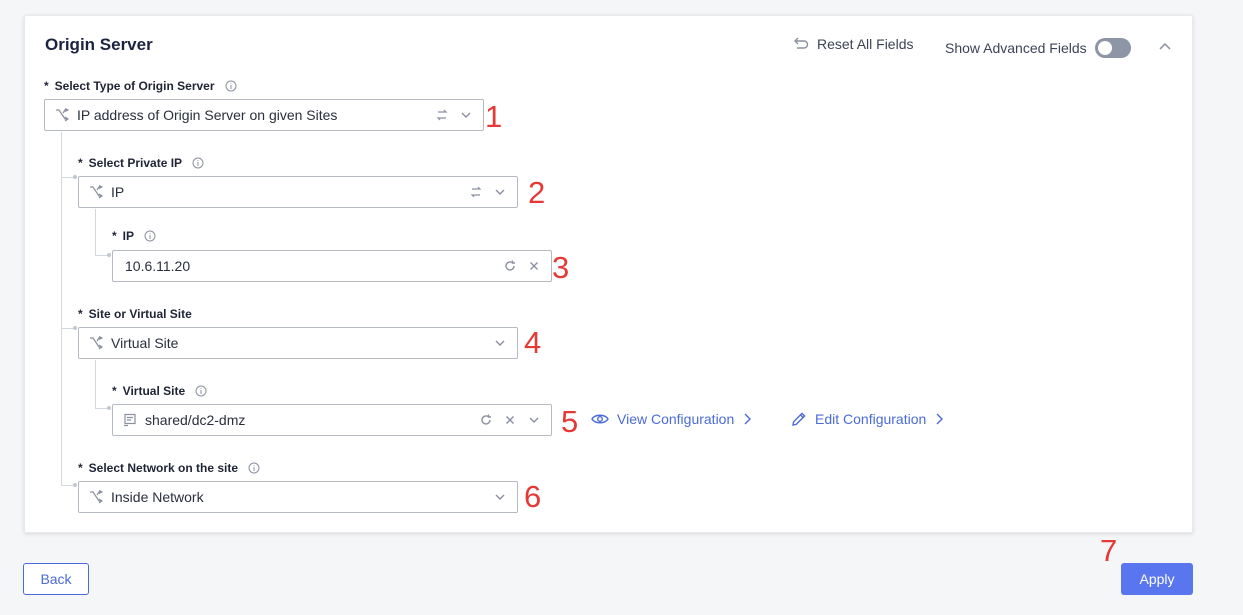 The height and width of the screenshot is (615, 1243). What do you see at coordinates (865, 44) in the screenshot?
I see `reset-all-fields-label: Reset All Fields` at bounding box center [865, 44].